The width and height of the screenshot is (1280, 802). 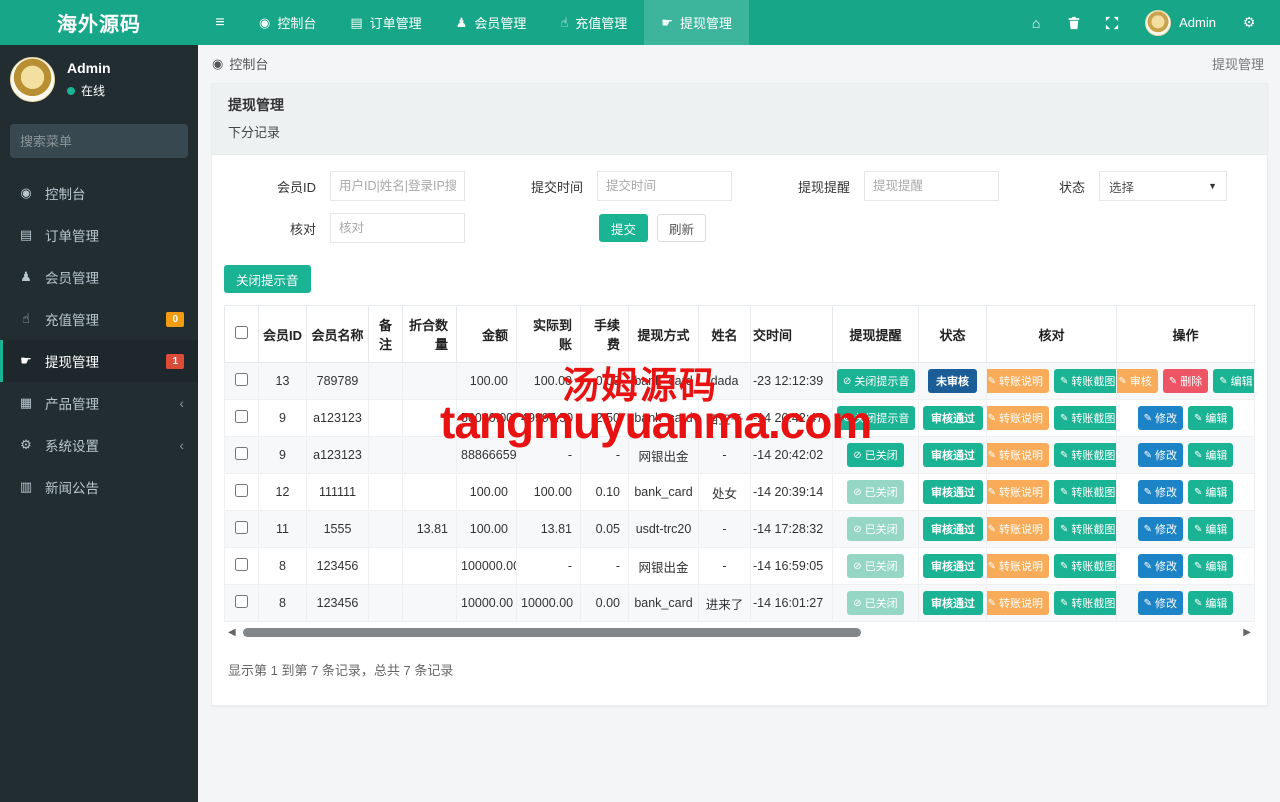 I want to click on check-input, so click(x=397, y=228).